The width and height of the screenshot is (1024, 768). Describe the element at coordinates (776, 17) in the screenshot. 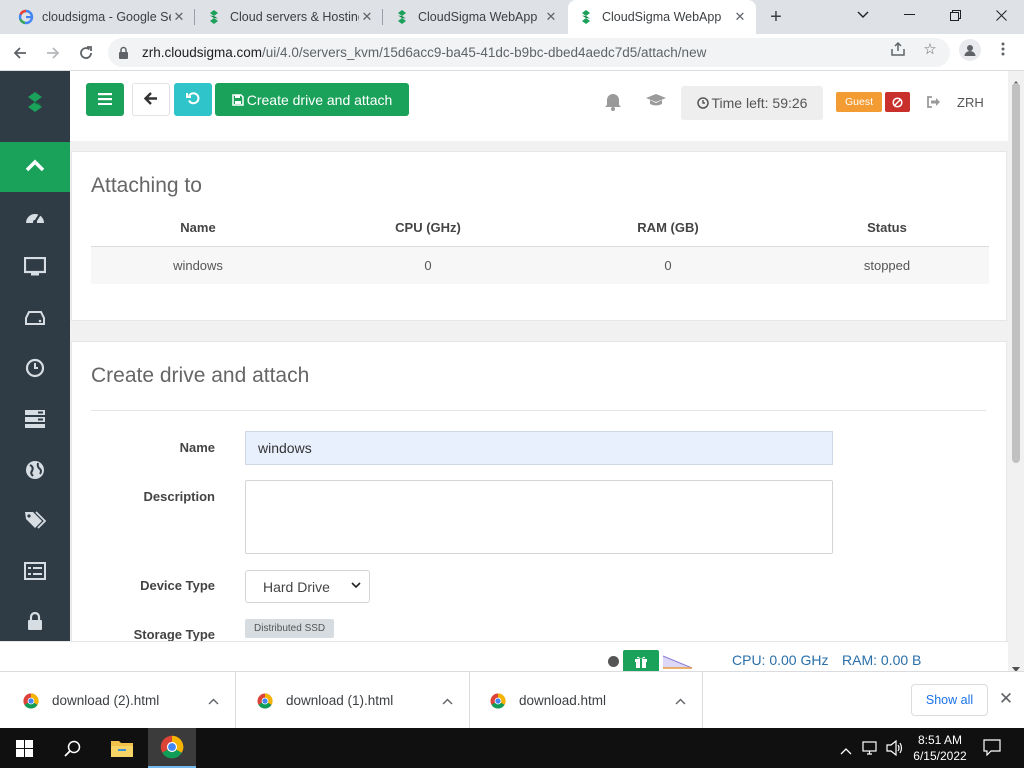

I see `new-tab-icon: +` at that location.